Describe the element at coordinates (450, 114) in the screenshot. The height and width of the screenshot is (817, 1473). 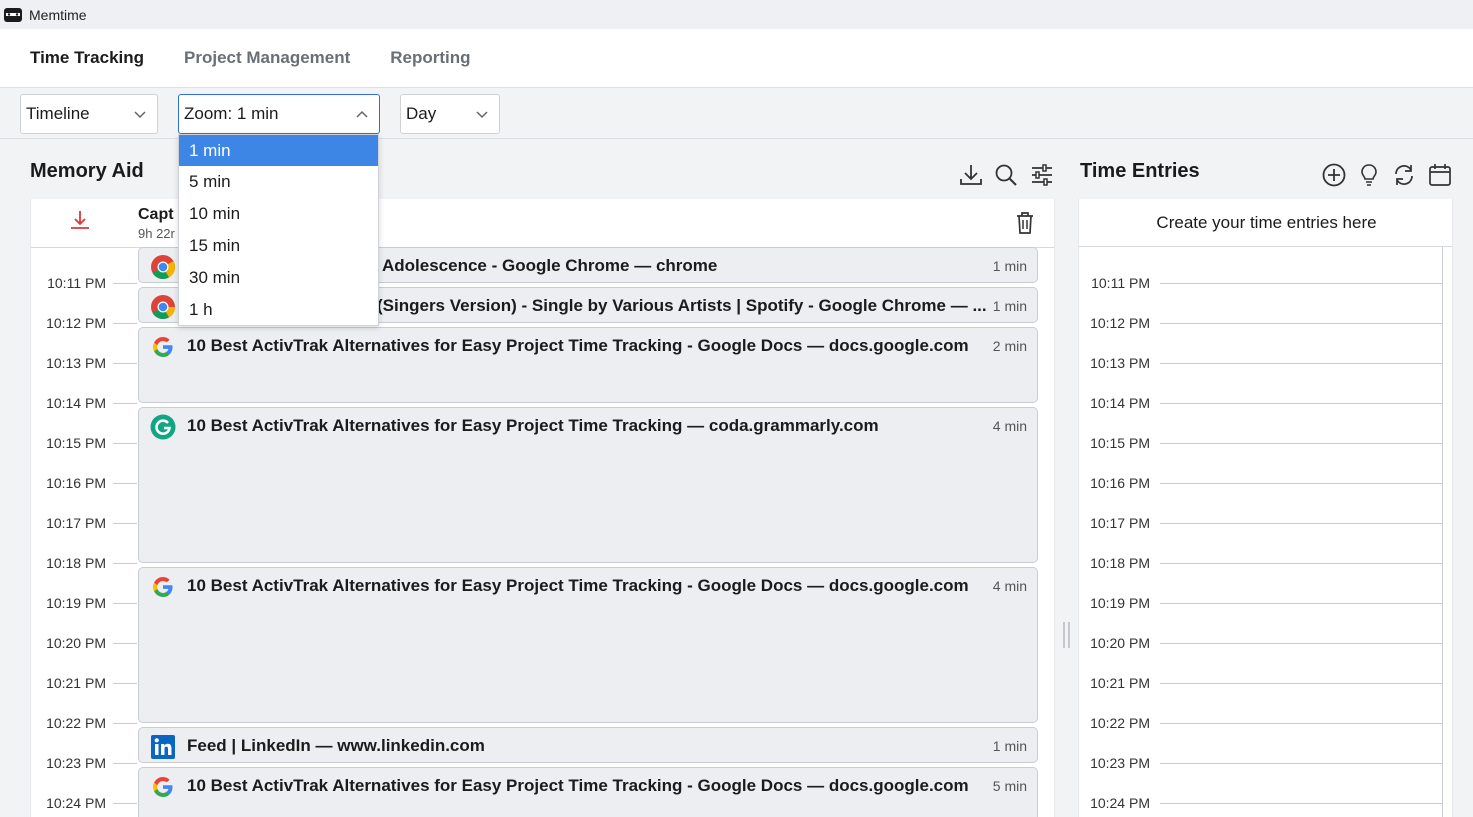
I see `period-select: Day` at that location.